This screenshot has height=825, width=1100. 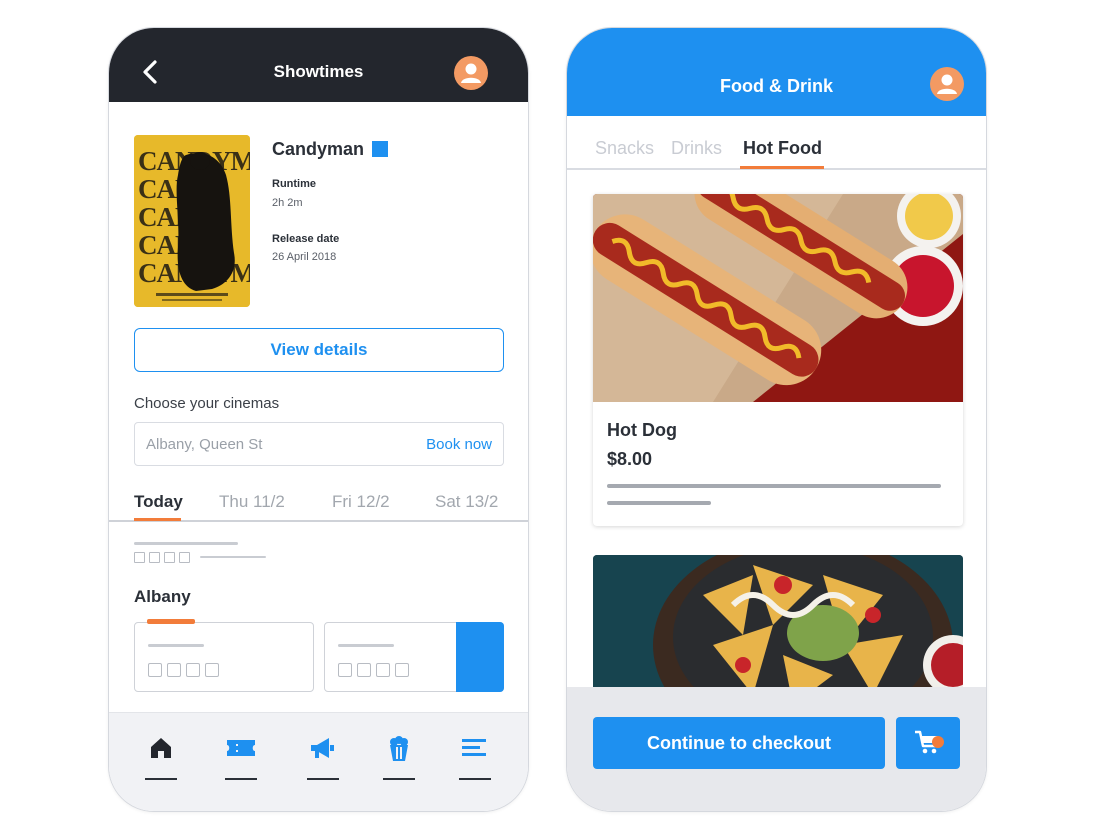 I want to click on food-item-name: Hot Dog, so click(x=642, y=430).